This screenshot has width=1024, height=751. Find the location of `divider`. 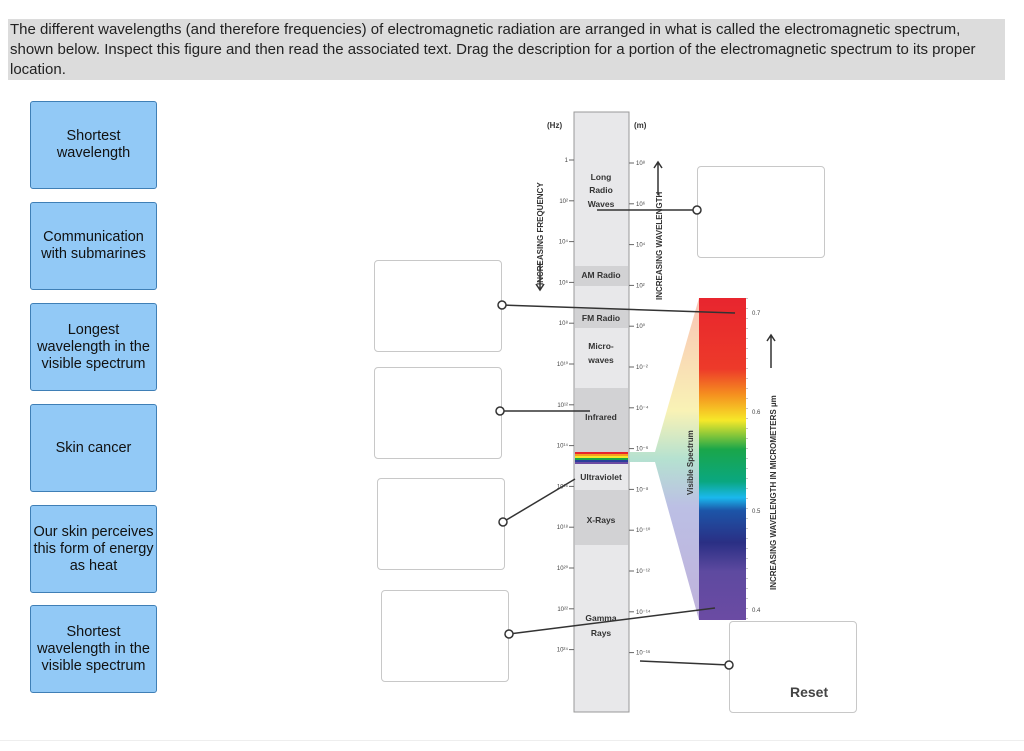

divider is located at coordinates (512, 740).